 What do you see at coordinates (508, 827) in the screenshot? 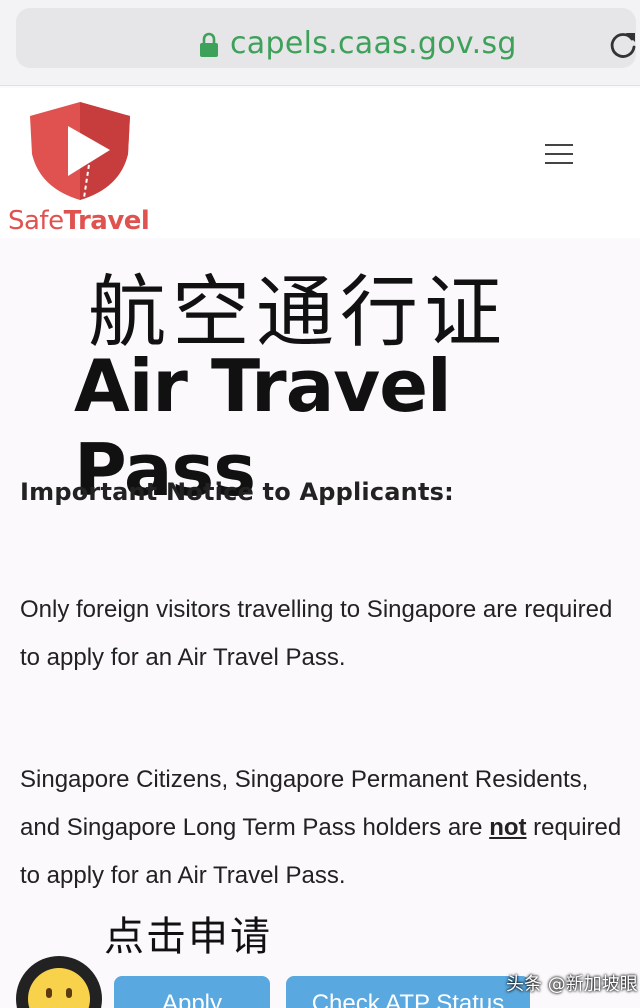
I see `notice-emphasis-not: not` at bounding box center [508, 827].